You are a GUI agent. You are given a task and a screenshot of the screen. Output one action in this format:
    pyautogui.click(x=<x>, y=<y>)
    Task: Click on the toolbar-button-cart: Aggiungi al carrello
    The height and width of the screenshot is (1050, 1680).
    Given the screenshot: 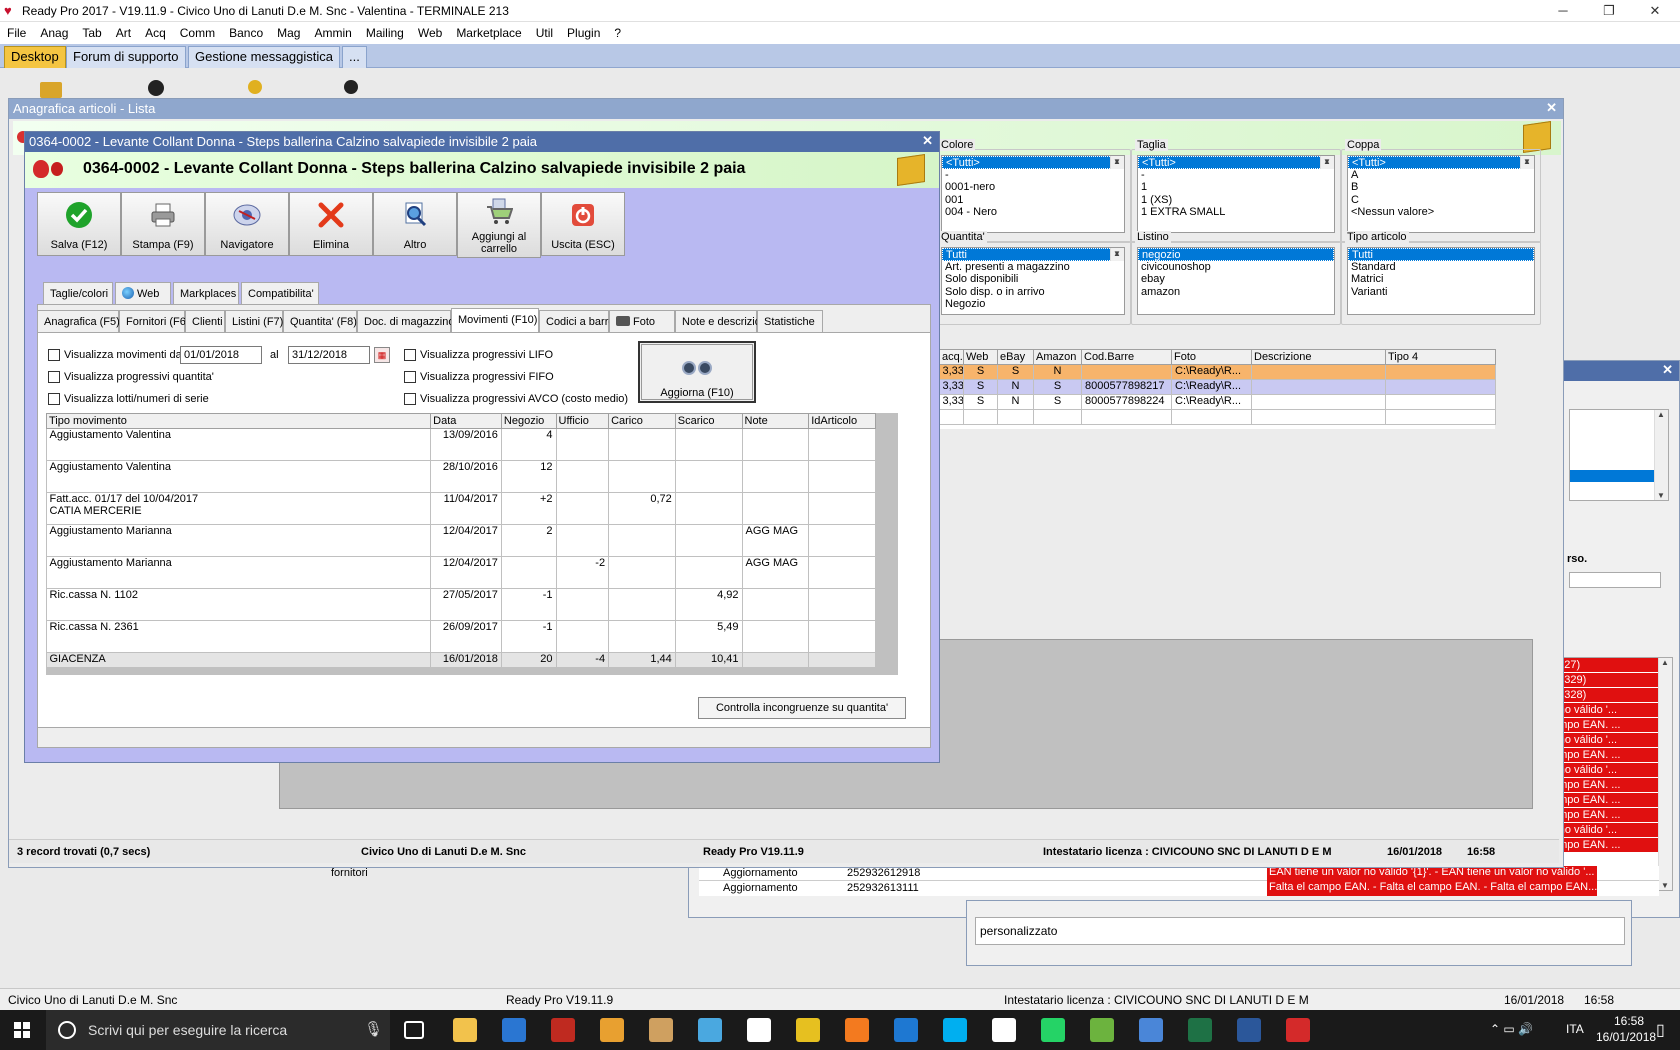 What is the action you would take?
    pyautogui.click(x=499, y=225)
    